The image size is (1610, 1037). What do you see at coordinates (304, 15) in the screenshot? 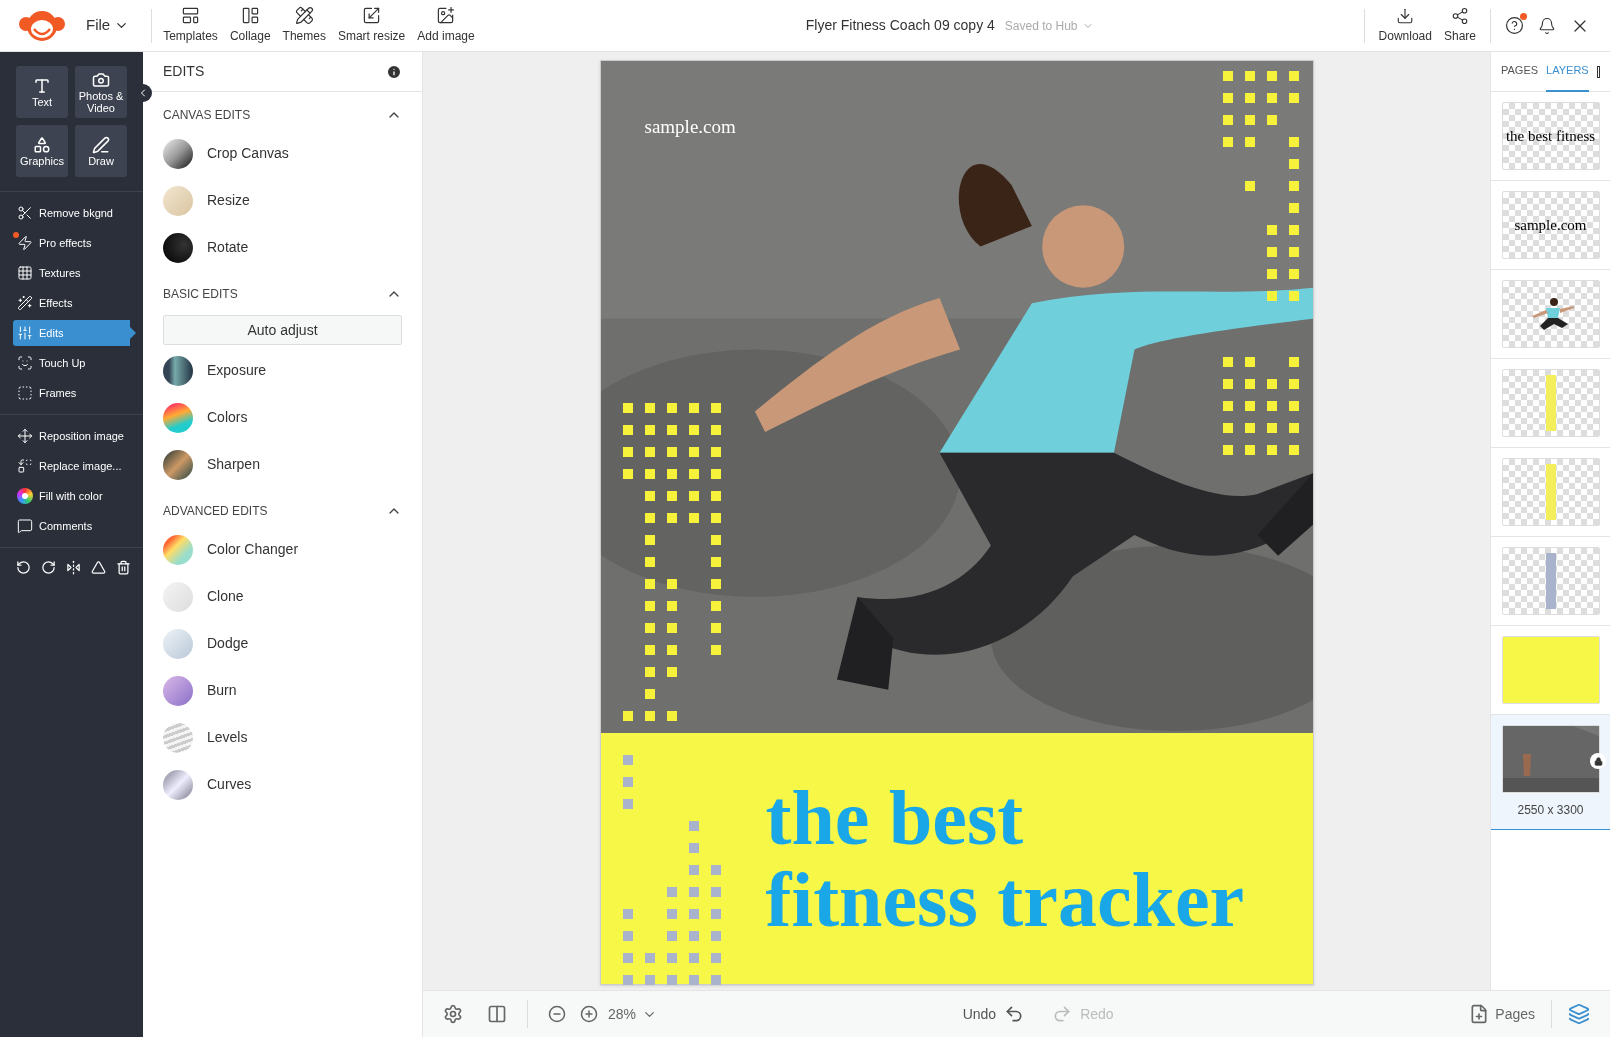
I see `ruler-pencil-icon` at bounding box center [304, 15].